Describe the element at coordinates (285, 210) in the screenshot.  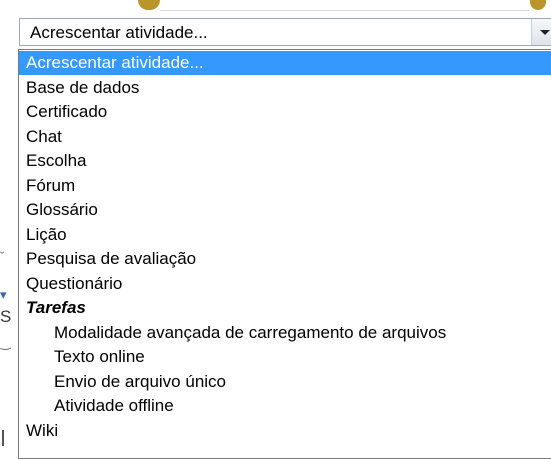
I see `dropdown-option: Glossário` at that location.